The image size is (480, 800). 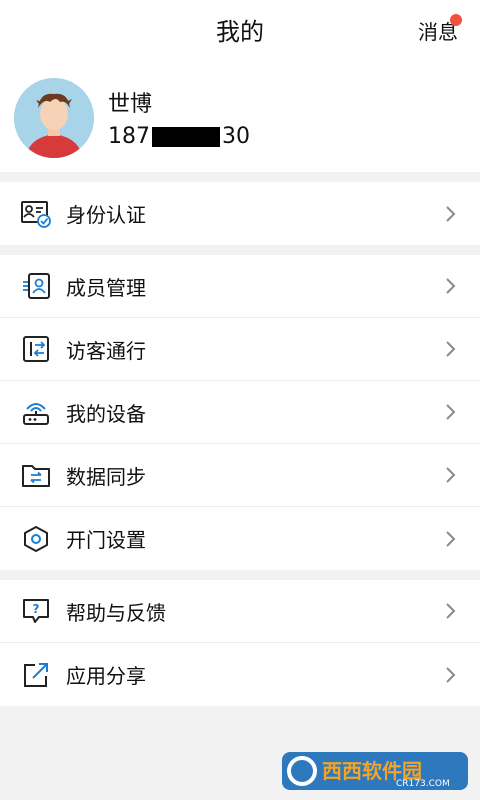 What do you see at coordinates (240, 538) in the screenshot?
I see `menu-item-door-settings: 开门设置` at bounding box center [240, 538].